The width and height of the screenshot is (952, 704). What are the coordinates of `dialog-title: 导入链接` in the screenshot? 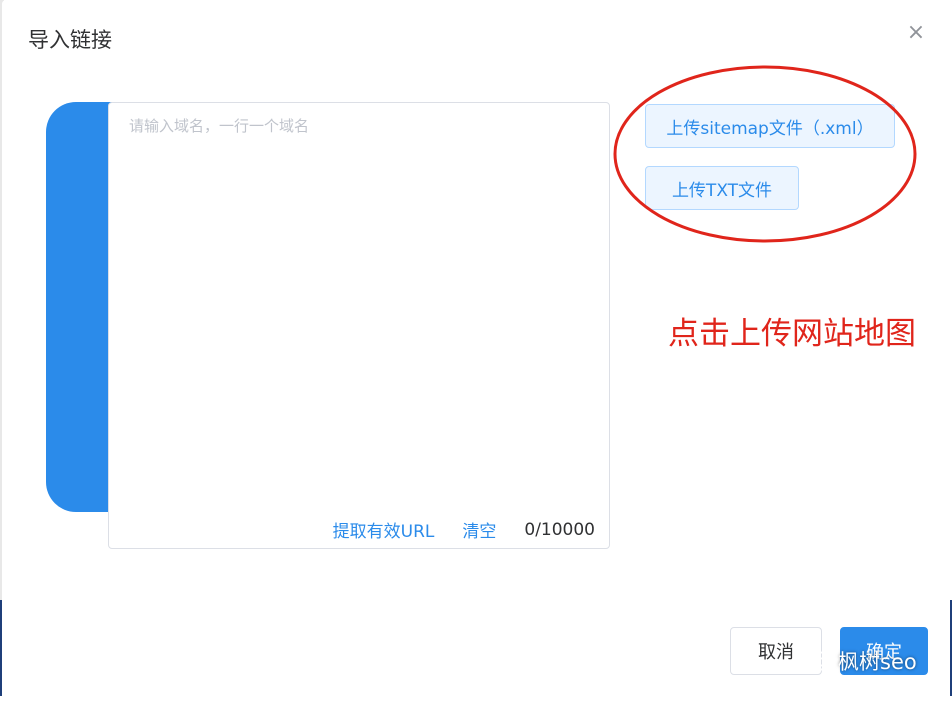 It's located at (70, 40).